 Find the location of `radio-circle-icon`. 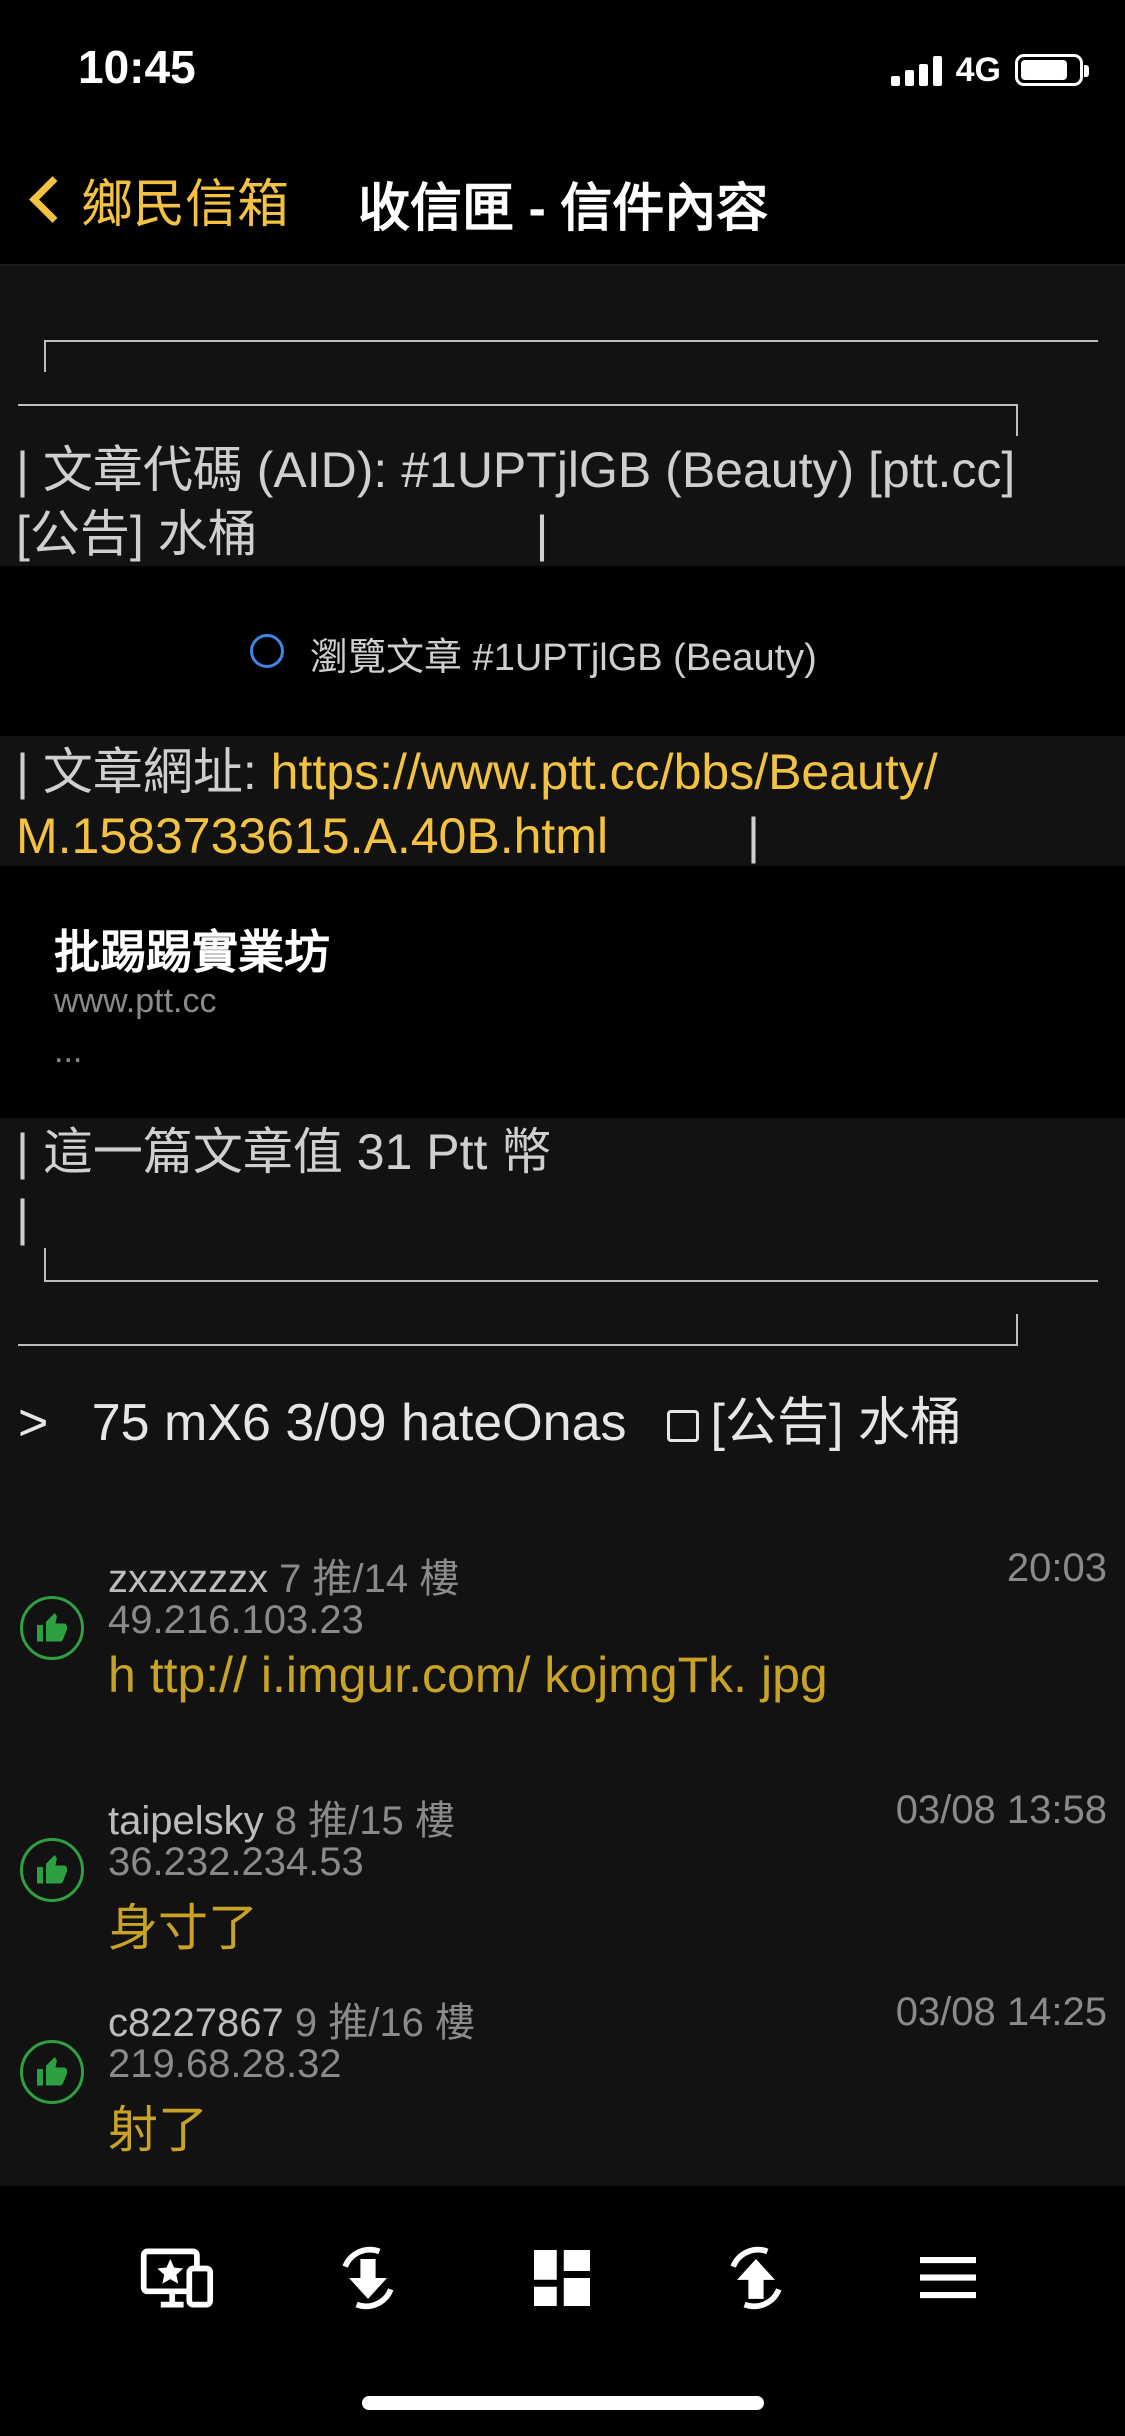

radio-circle-icon is located at coordinates (267, 651).